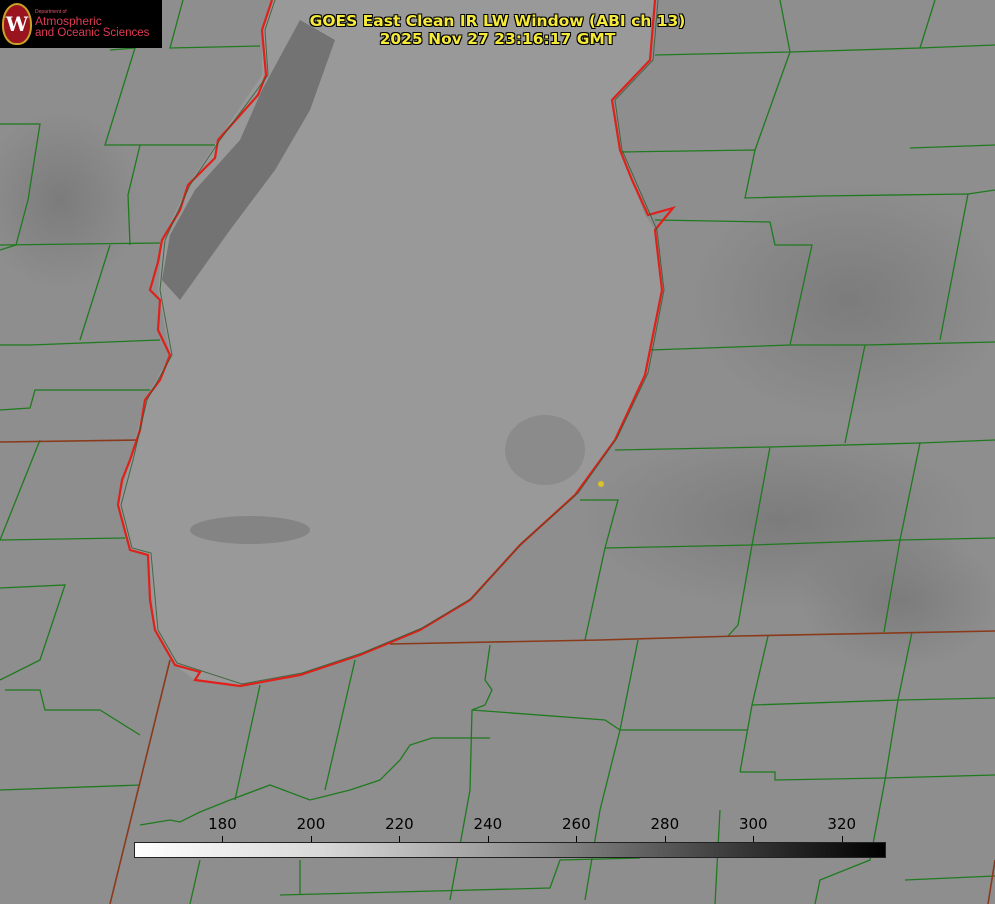 This screenshot has height=904, width=995. Describe the element at coordinates (222, 824) in the screenshot. I see `colorbar-tick-label: 180` at that location.